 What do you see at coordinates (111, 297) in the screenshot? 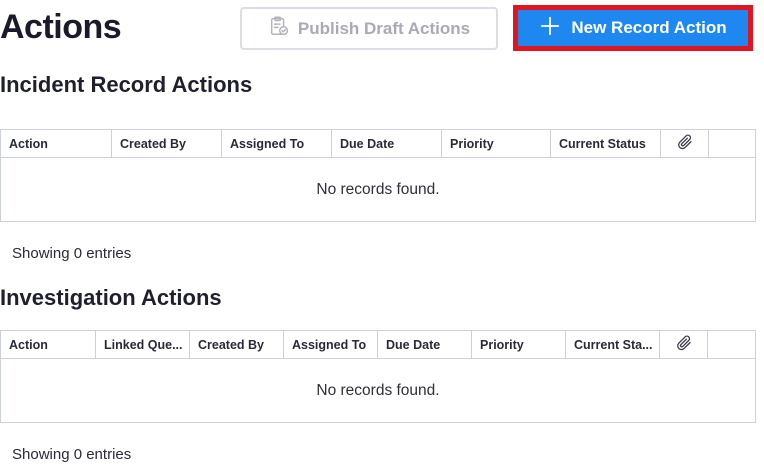
I see `investigation-section-title: Investigation Actions` at bounding box center [111, 297].